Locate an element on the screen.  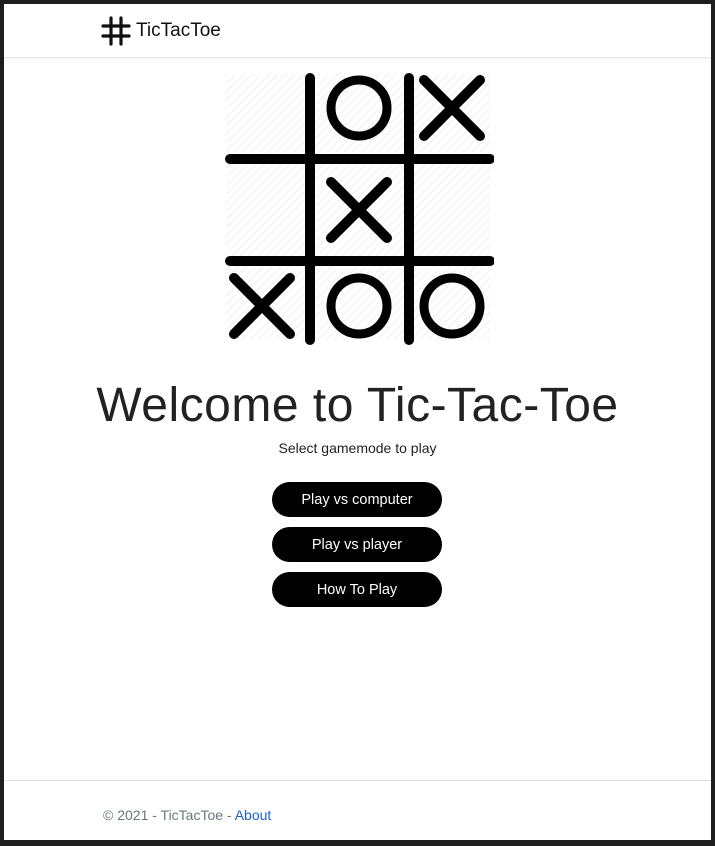
how-to-play-button: How To Play is located at coordinates (357, 589).